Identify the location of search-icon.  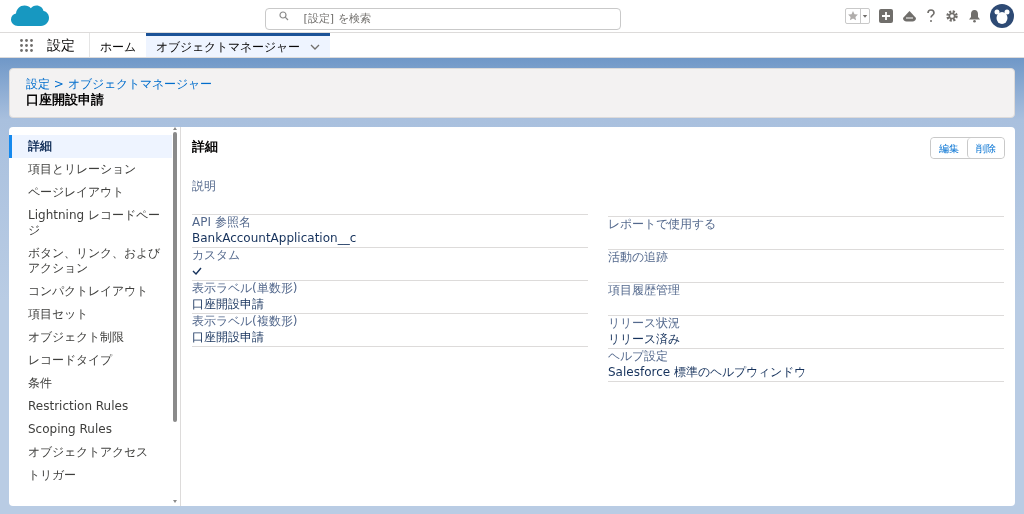
(283, 16).